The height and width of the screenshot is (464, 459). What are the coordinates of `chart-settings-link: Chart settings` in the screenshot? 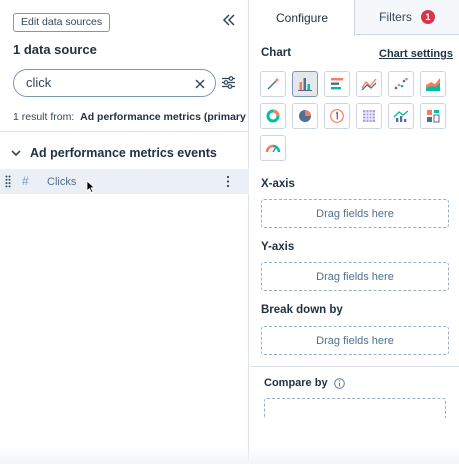 It's located at (416, 54).